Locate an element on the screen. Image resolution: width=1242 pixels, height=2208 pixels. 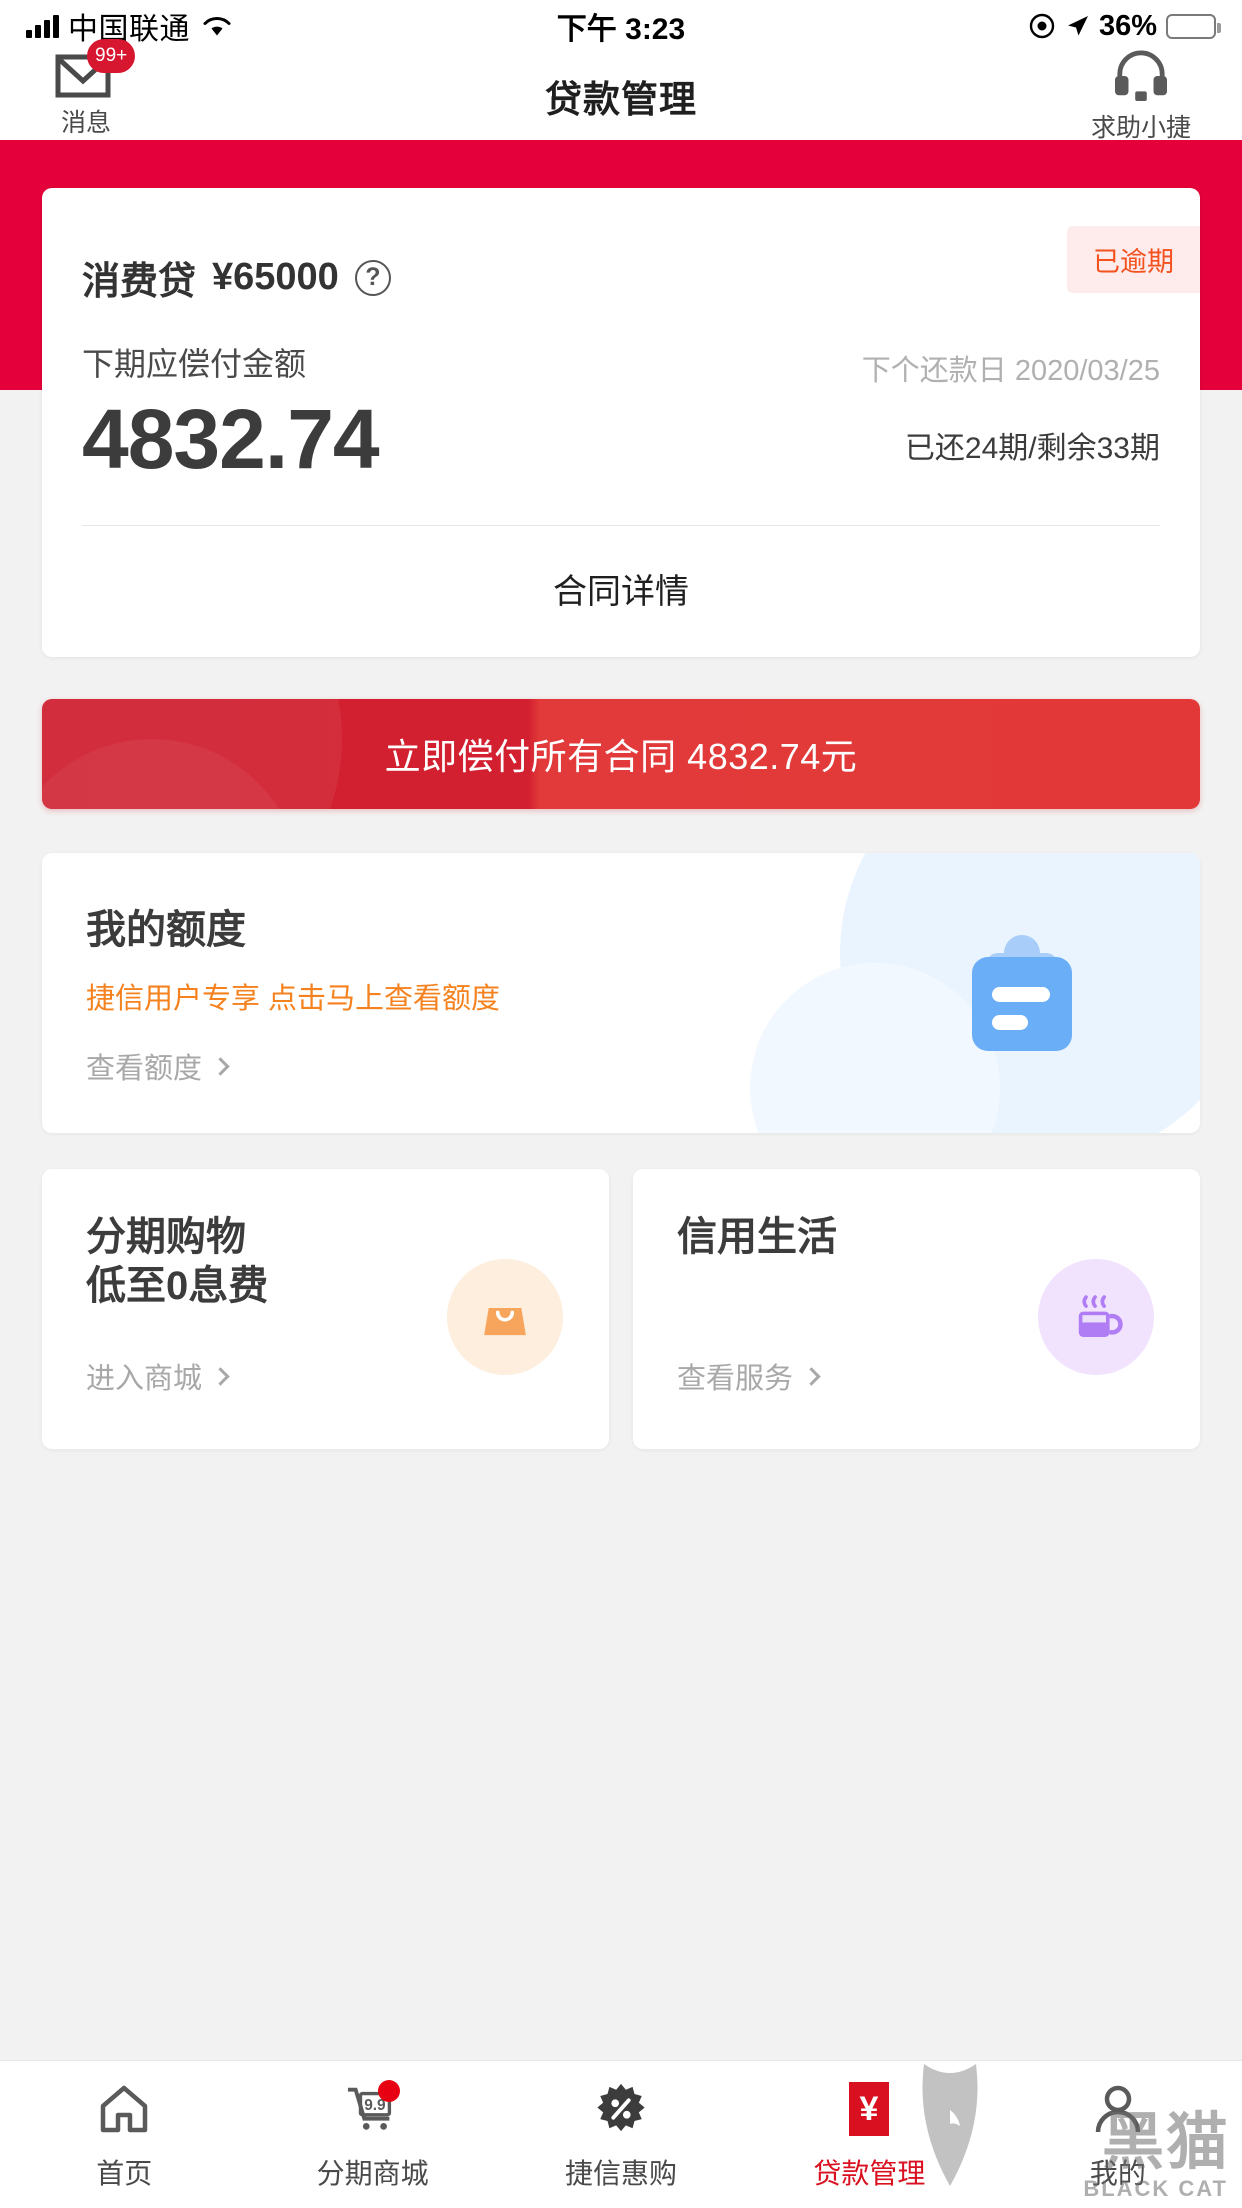
repay-all-button: 立即偿付所有合同 4832.74元 is located at coordinates (621, 754).